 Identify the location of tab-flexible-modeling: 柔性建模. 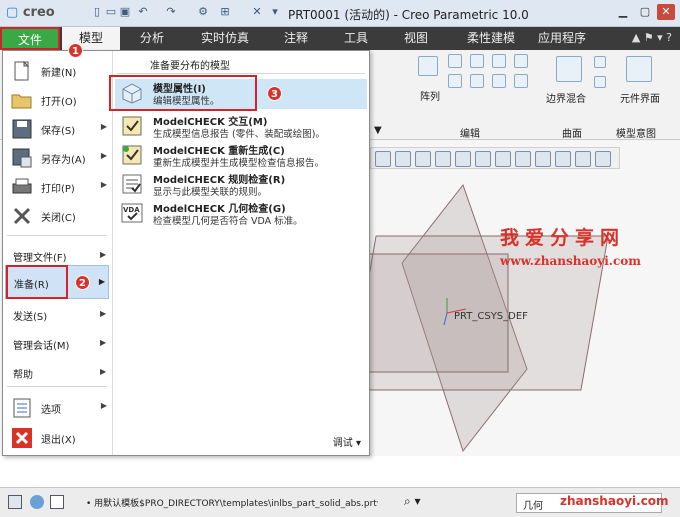
(491, 38).